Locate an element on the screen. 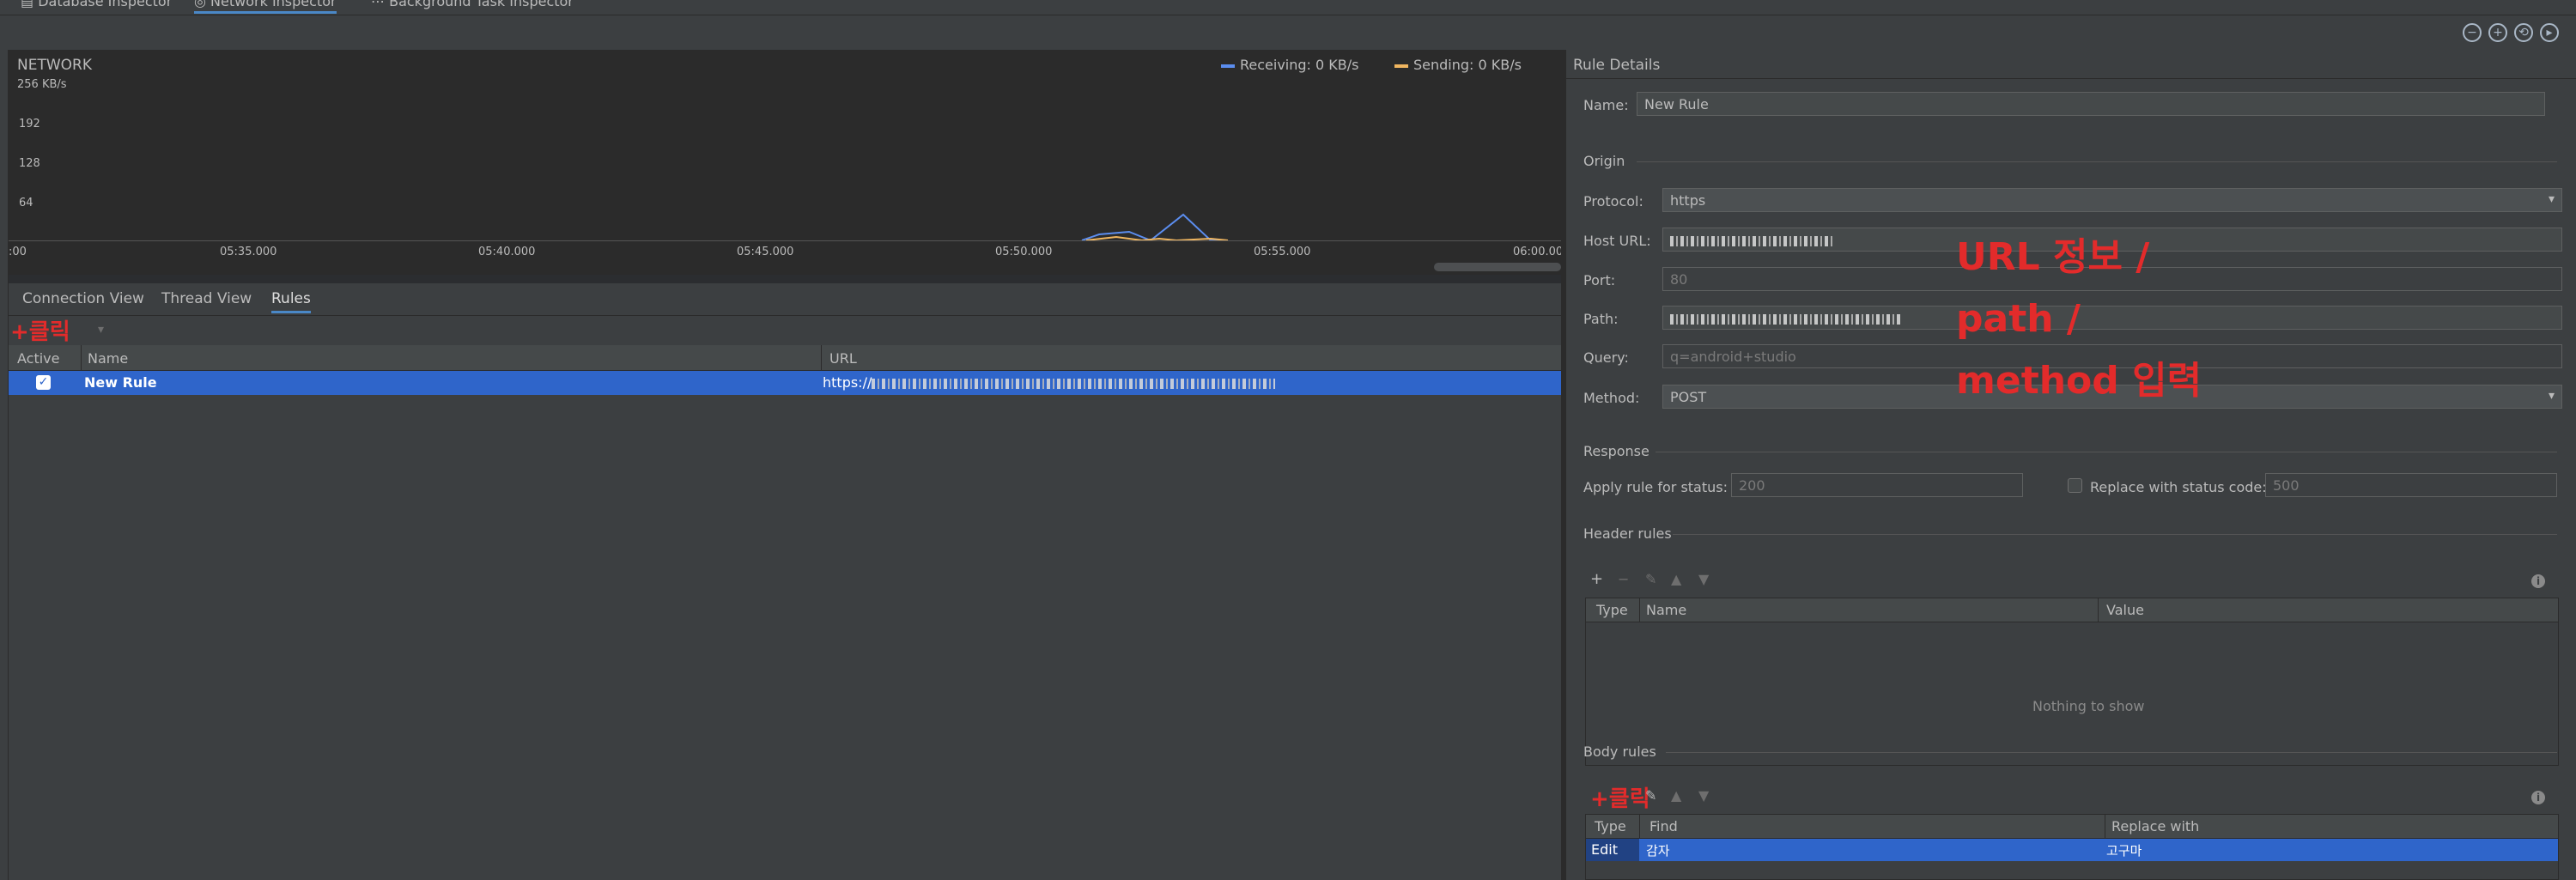 Image resolution: width=2576 pixels, height=880 pixels. active-checkbox: ✓ is located at coordinates (44, 382).